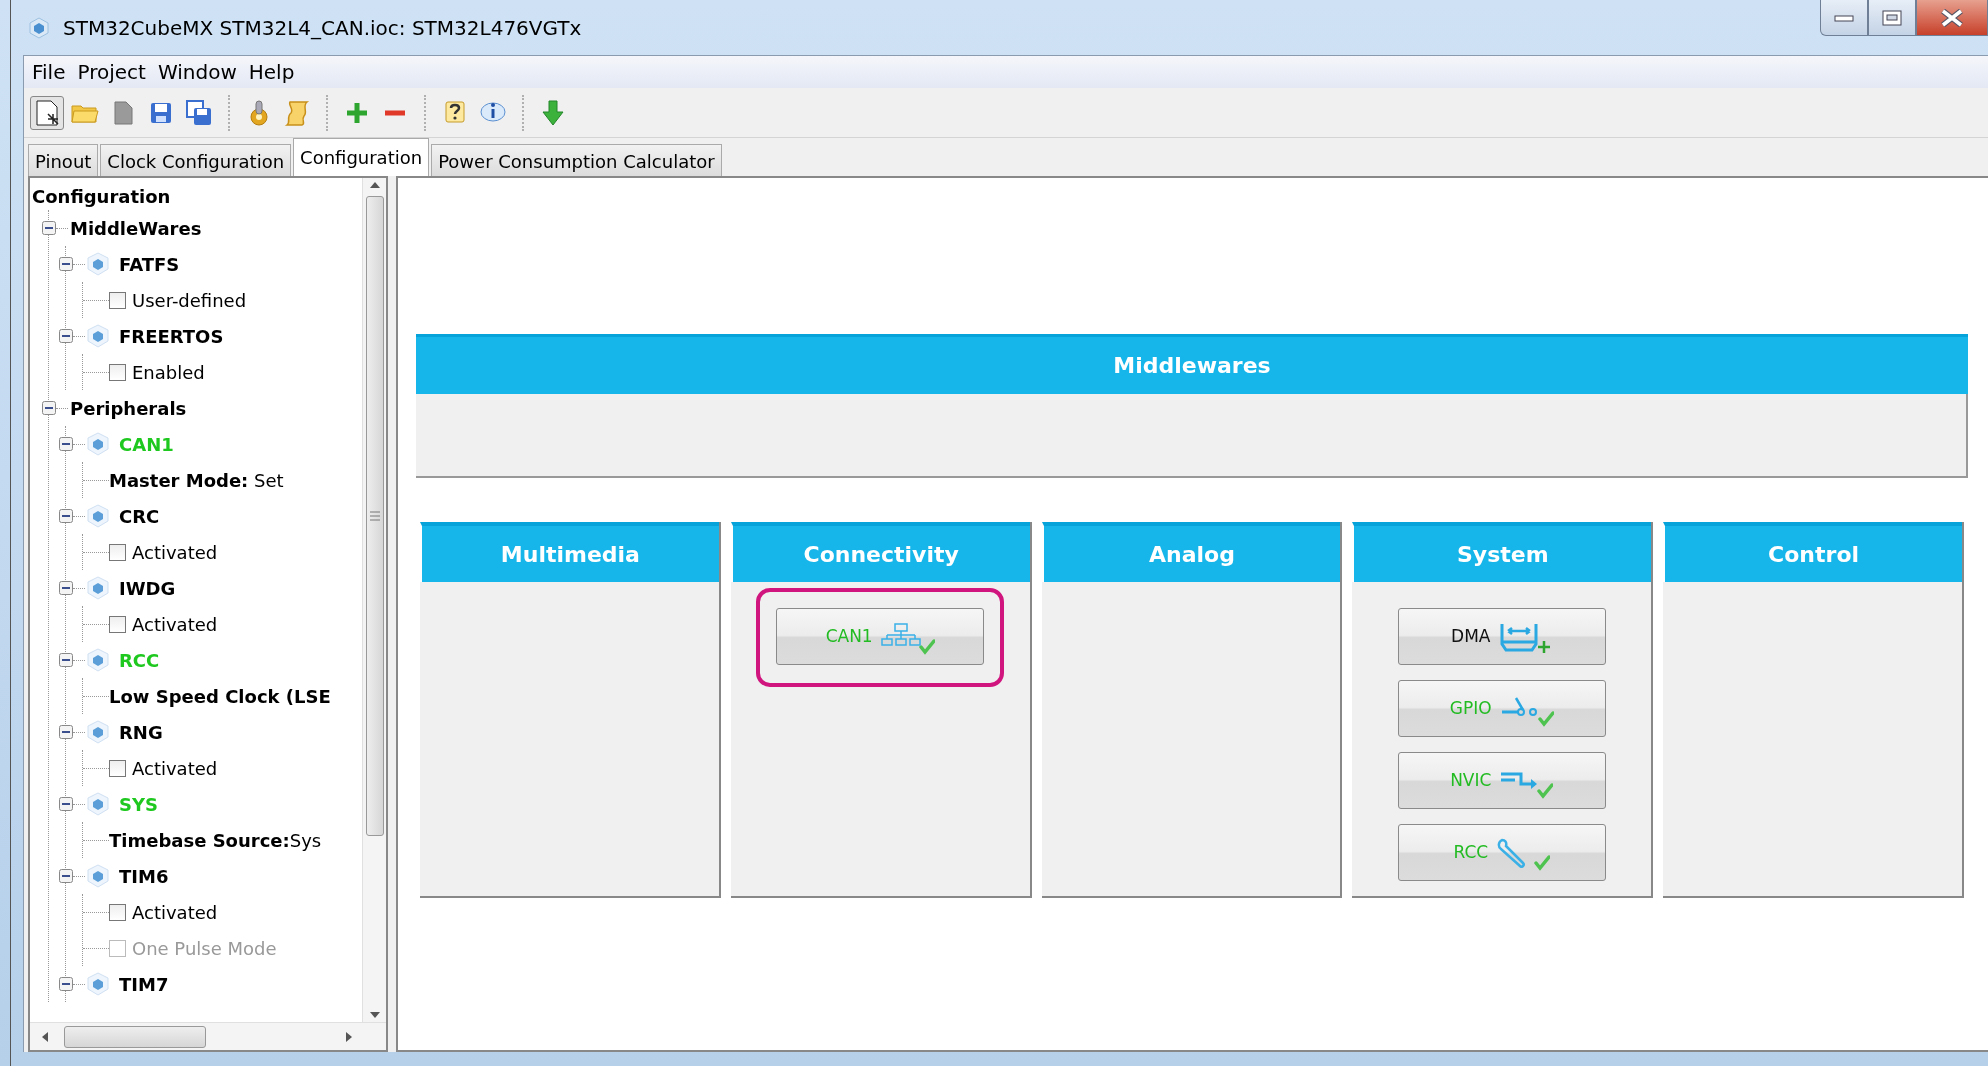 The image size is (1988, 1066). I want to click on tree-item: MiddleWares, so click(136, 228).